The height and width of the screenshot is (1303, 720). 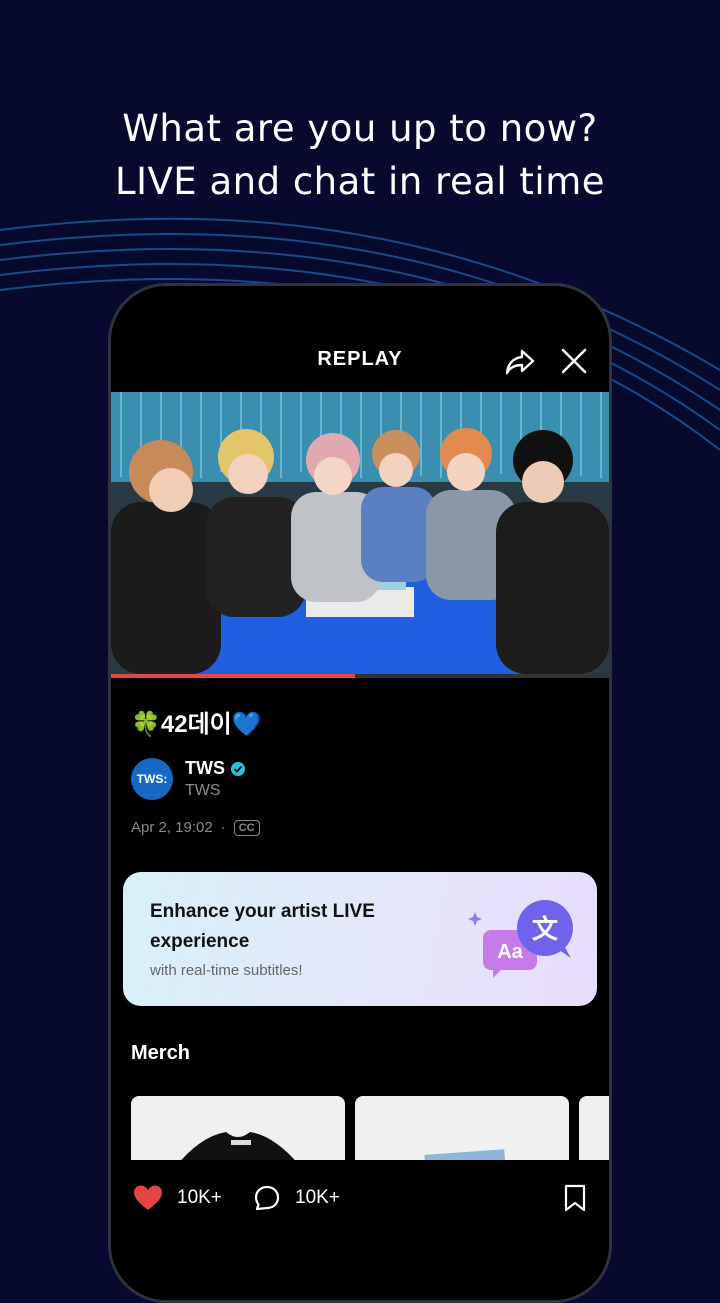 What do you see at coordinates (360, 1230) in the screenshot?
I see `engagement-bar: 10K+ 10K+` at bounding box center [360, 1230].